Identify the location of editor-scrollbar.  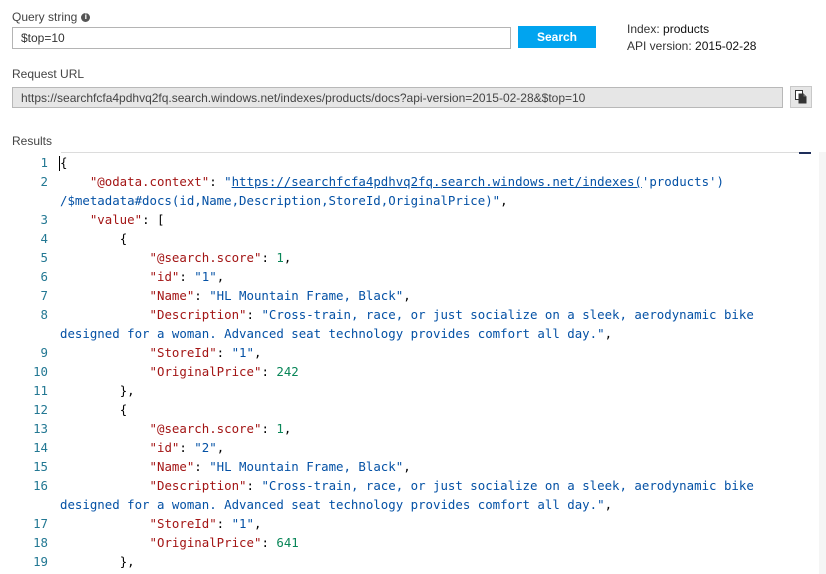
(822, 363).